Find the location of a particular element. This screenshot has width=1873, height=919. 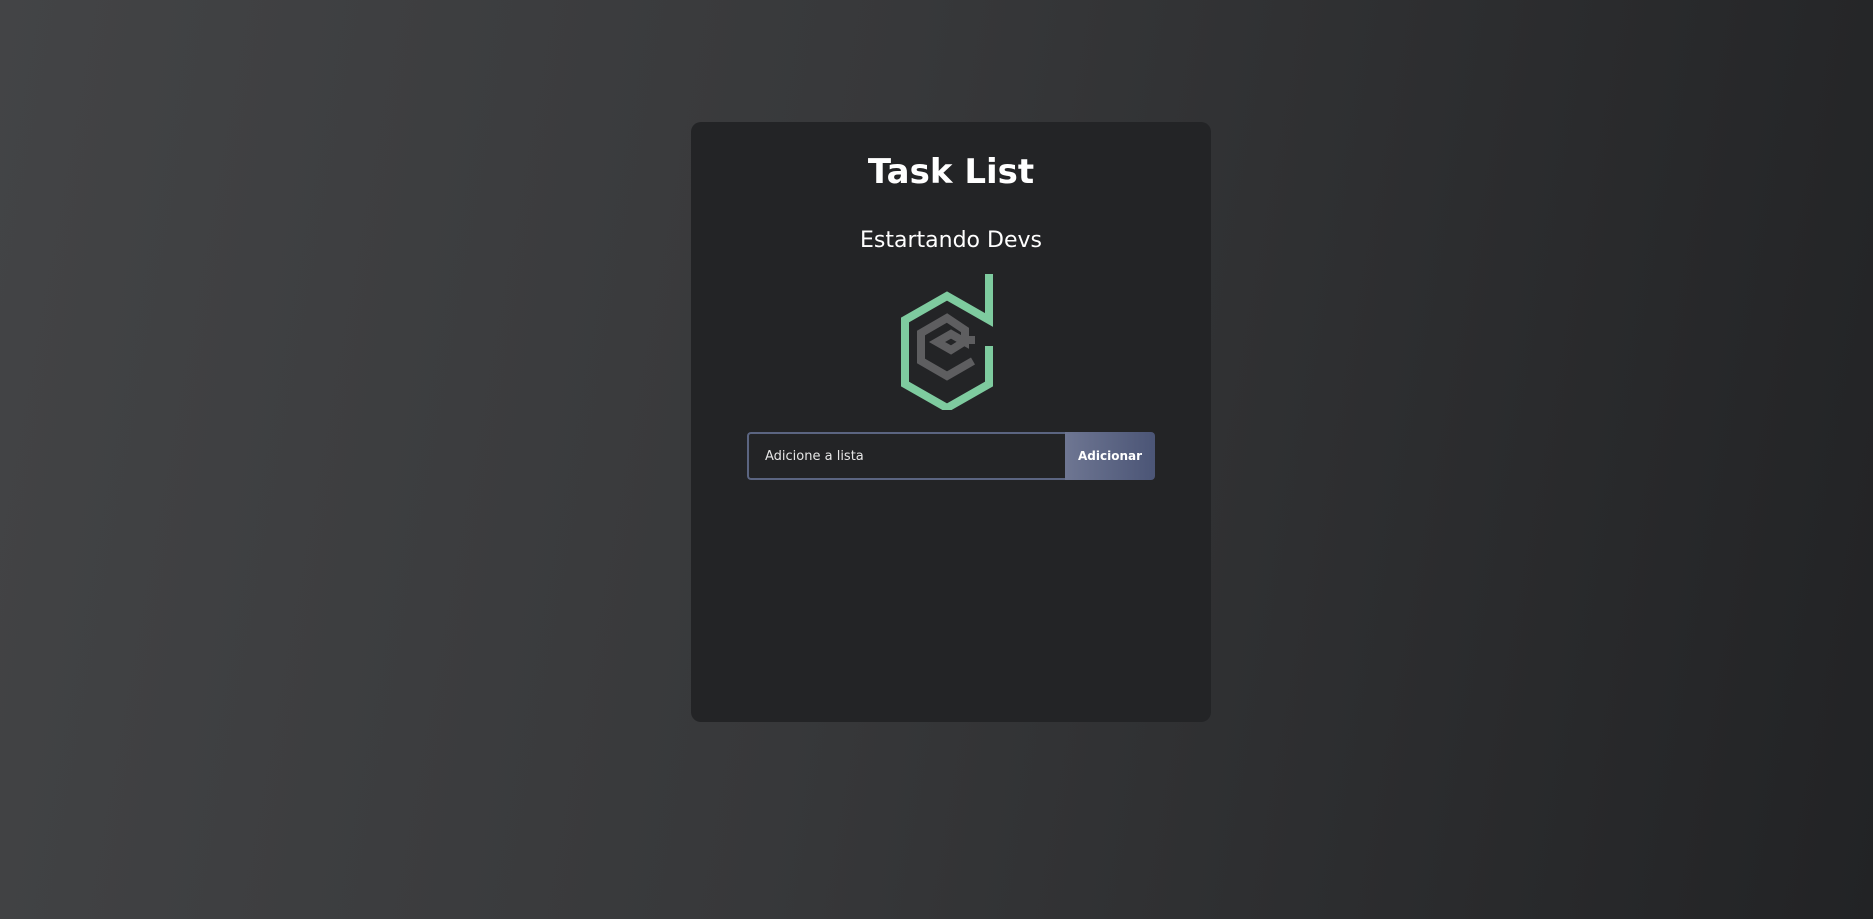

page-subtitle: Estartando Devs is located at coordinates (951, 240).